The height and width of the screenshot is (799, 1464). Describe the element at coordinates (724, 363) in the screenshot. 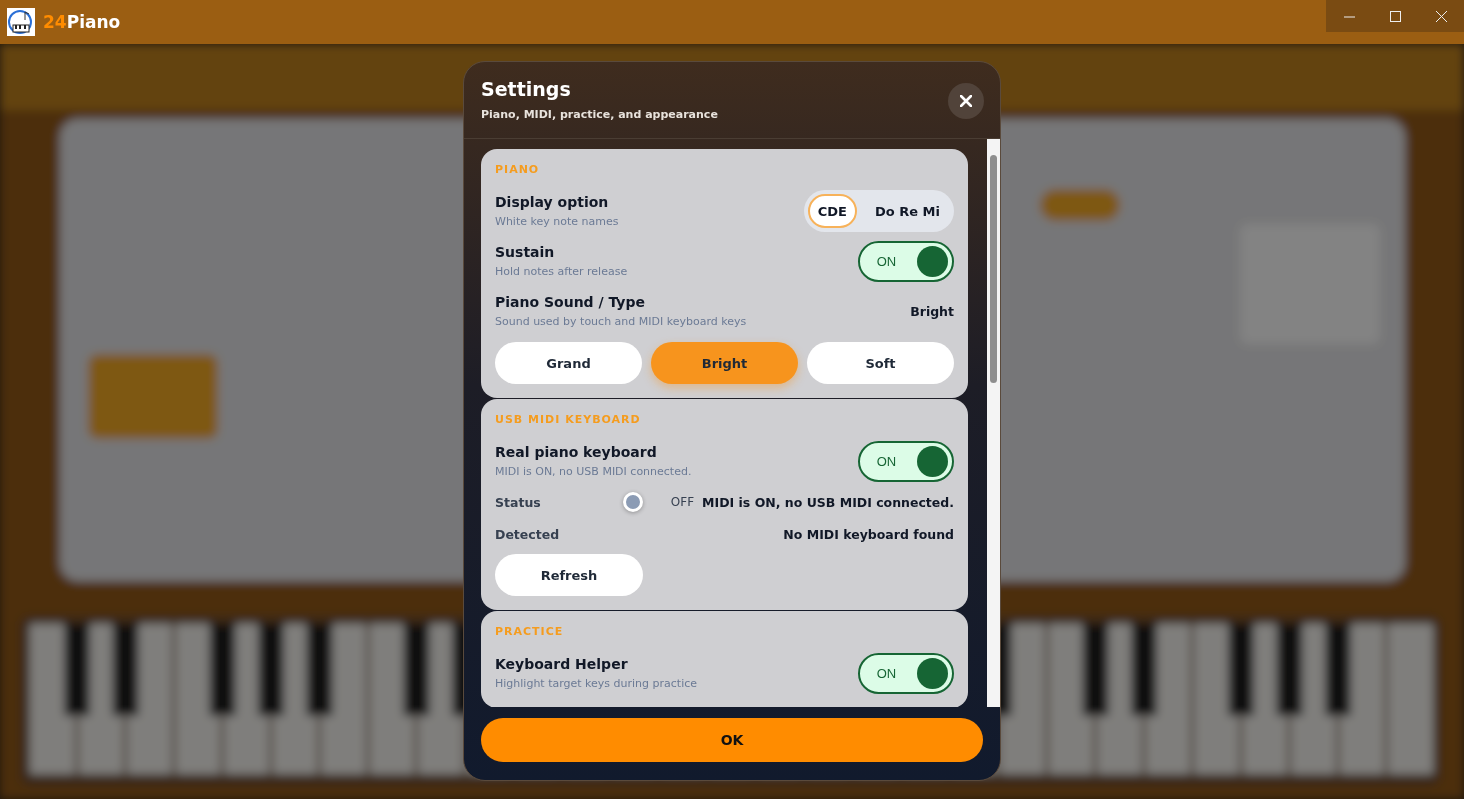

I see `sound-option-button: Bright` at that location.